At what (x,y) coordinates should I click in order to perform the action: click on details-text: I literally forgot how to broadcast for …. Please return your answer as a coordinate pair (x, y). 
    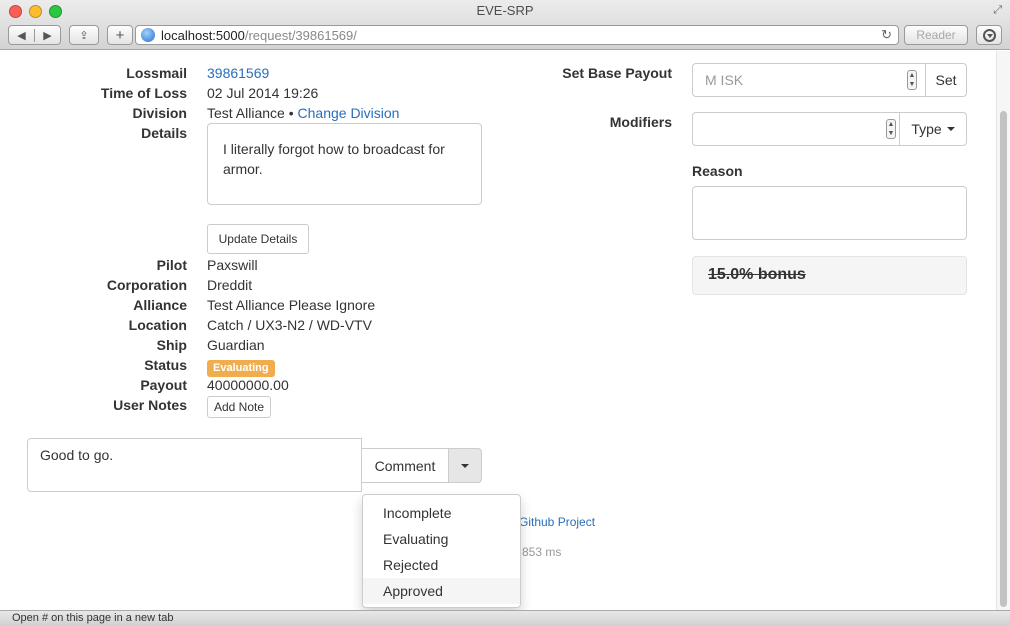
    Looking at the image, I should click on (344, 164).